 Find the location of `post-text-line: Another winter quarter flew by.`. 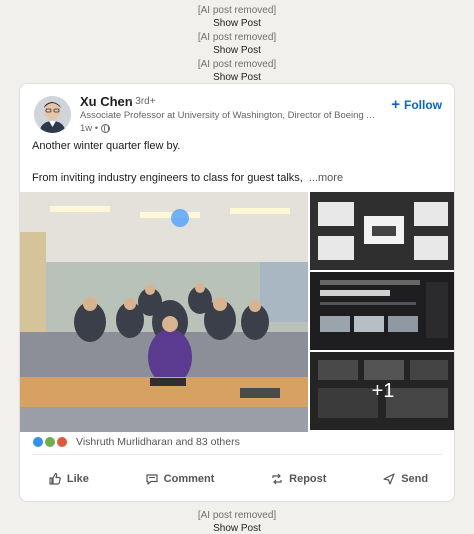

post-text-line: Another winter quarter flew by. is located at coordinates (106, 146).